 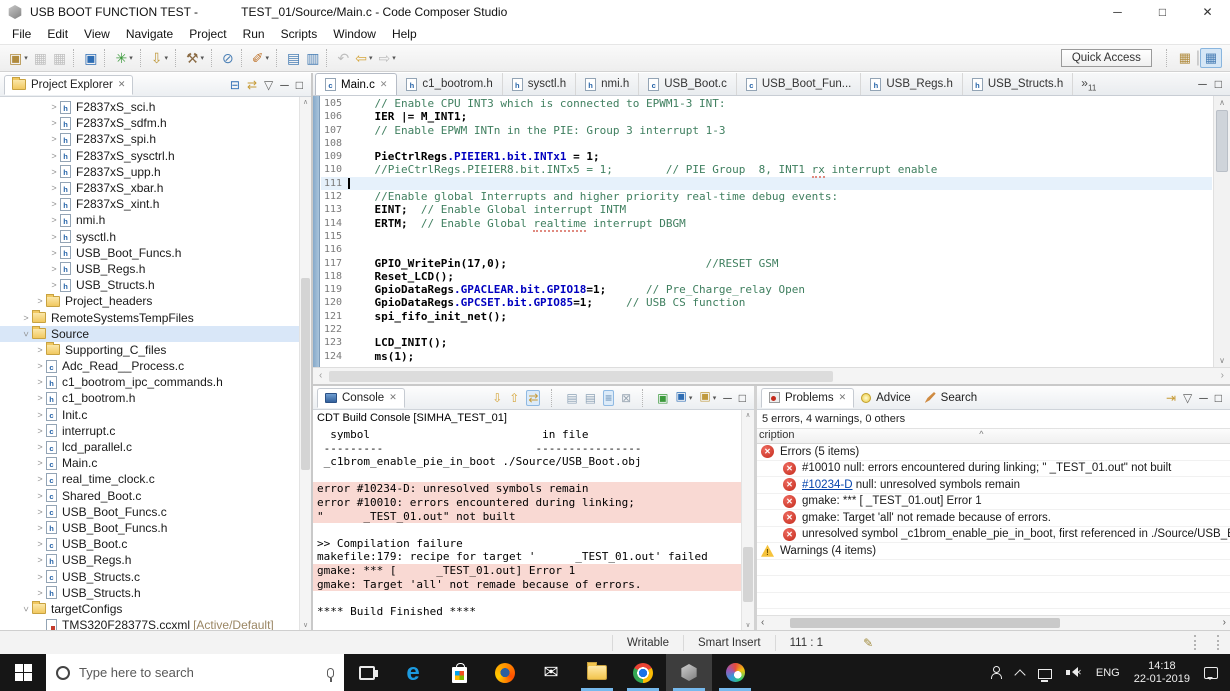 I want to click on tree-item: > c Init.c, so click(x=155, y=415).